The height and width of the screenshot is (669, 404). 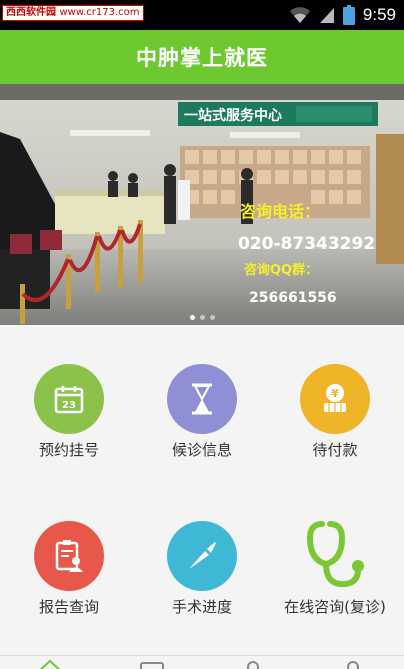 What do you see at coordinates (202, 15) in the screenshot?
I see `status-bar: 西西软件园 www.cr173.com 9:59` at bounding box center [202, 15].